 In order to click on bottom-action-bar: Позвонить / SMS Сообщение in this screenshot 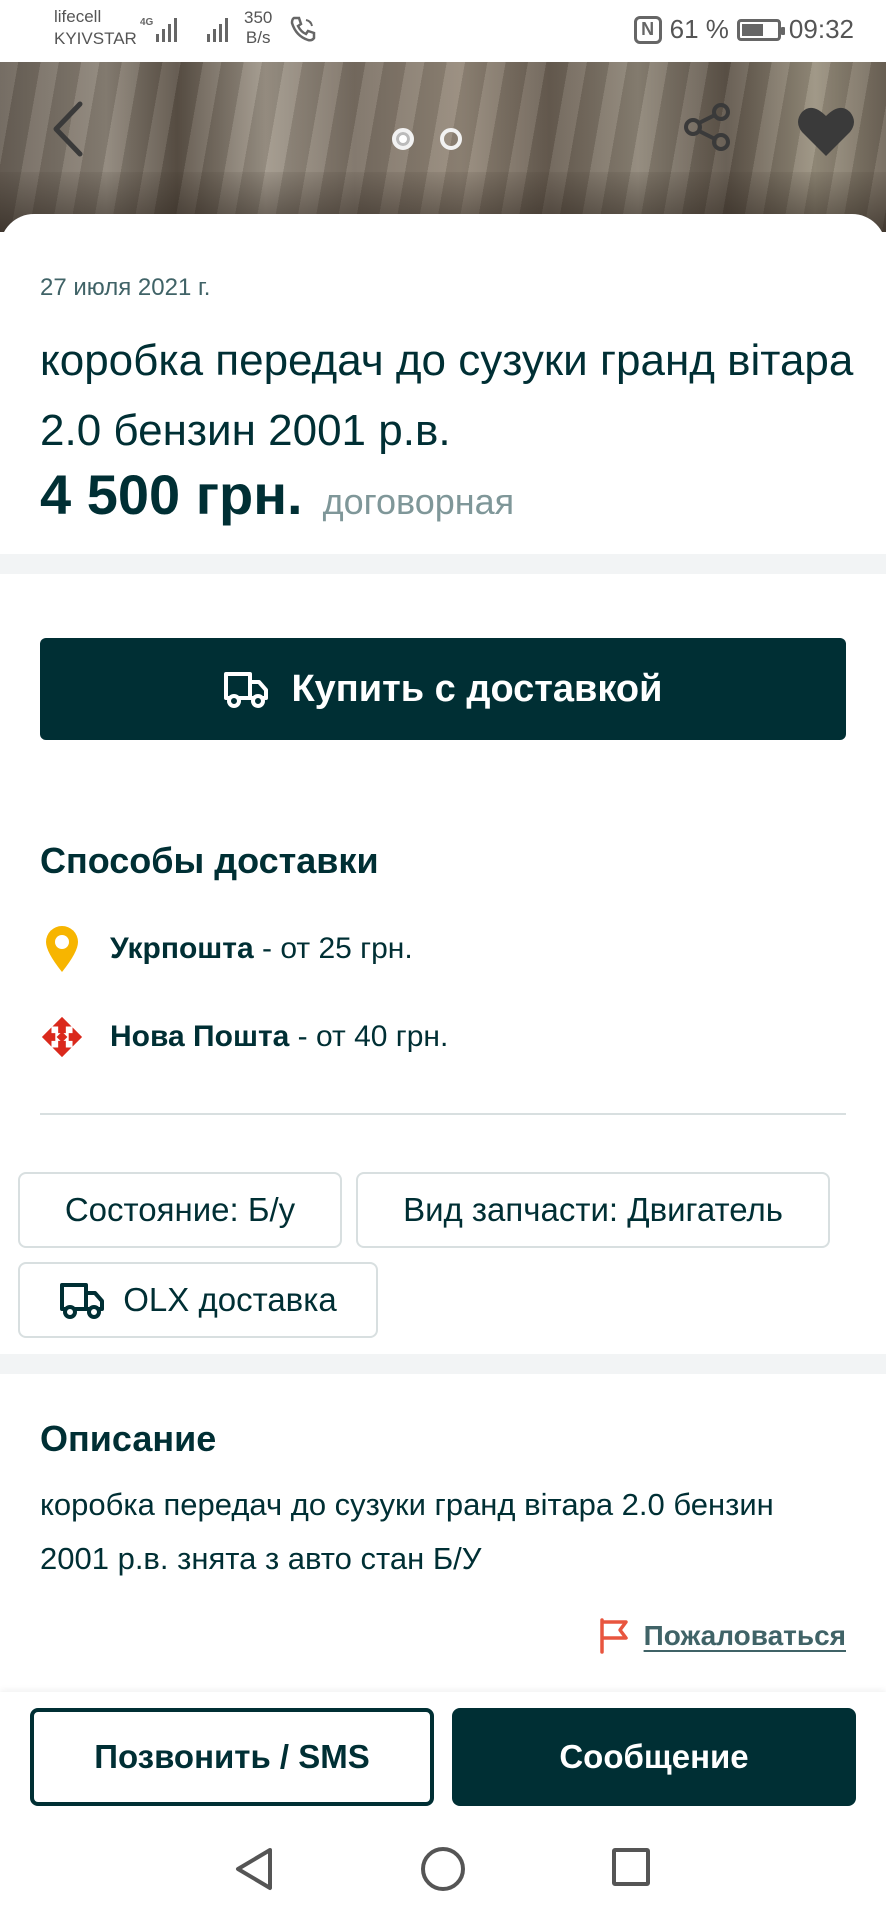, I will do `click(443, 1757)`.